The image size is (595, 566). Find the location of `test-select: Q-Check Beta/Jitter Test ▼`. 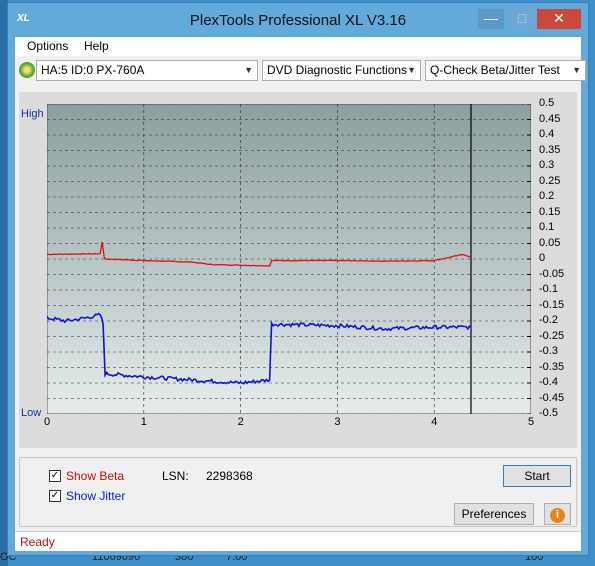

test-select: Q-Check Beta/Jitter Test ▼ is located at coordinates (505, 70).